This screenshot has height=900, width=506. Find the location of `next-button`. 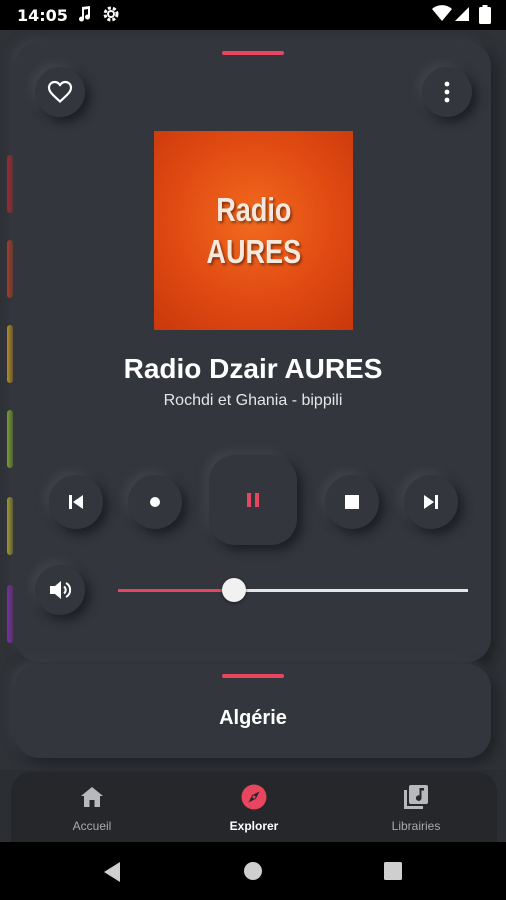

next-button is located at coordinates (431, 502).